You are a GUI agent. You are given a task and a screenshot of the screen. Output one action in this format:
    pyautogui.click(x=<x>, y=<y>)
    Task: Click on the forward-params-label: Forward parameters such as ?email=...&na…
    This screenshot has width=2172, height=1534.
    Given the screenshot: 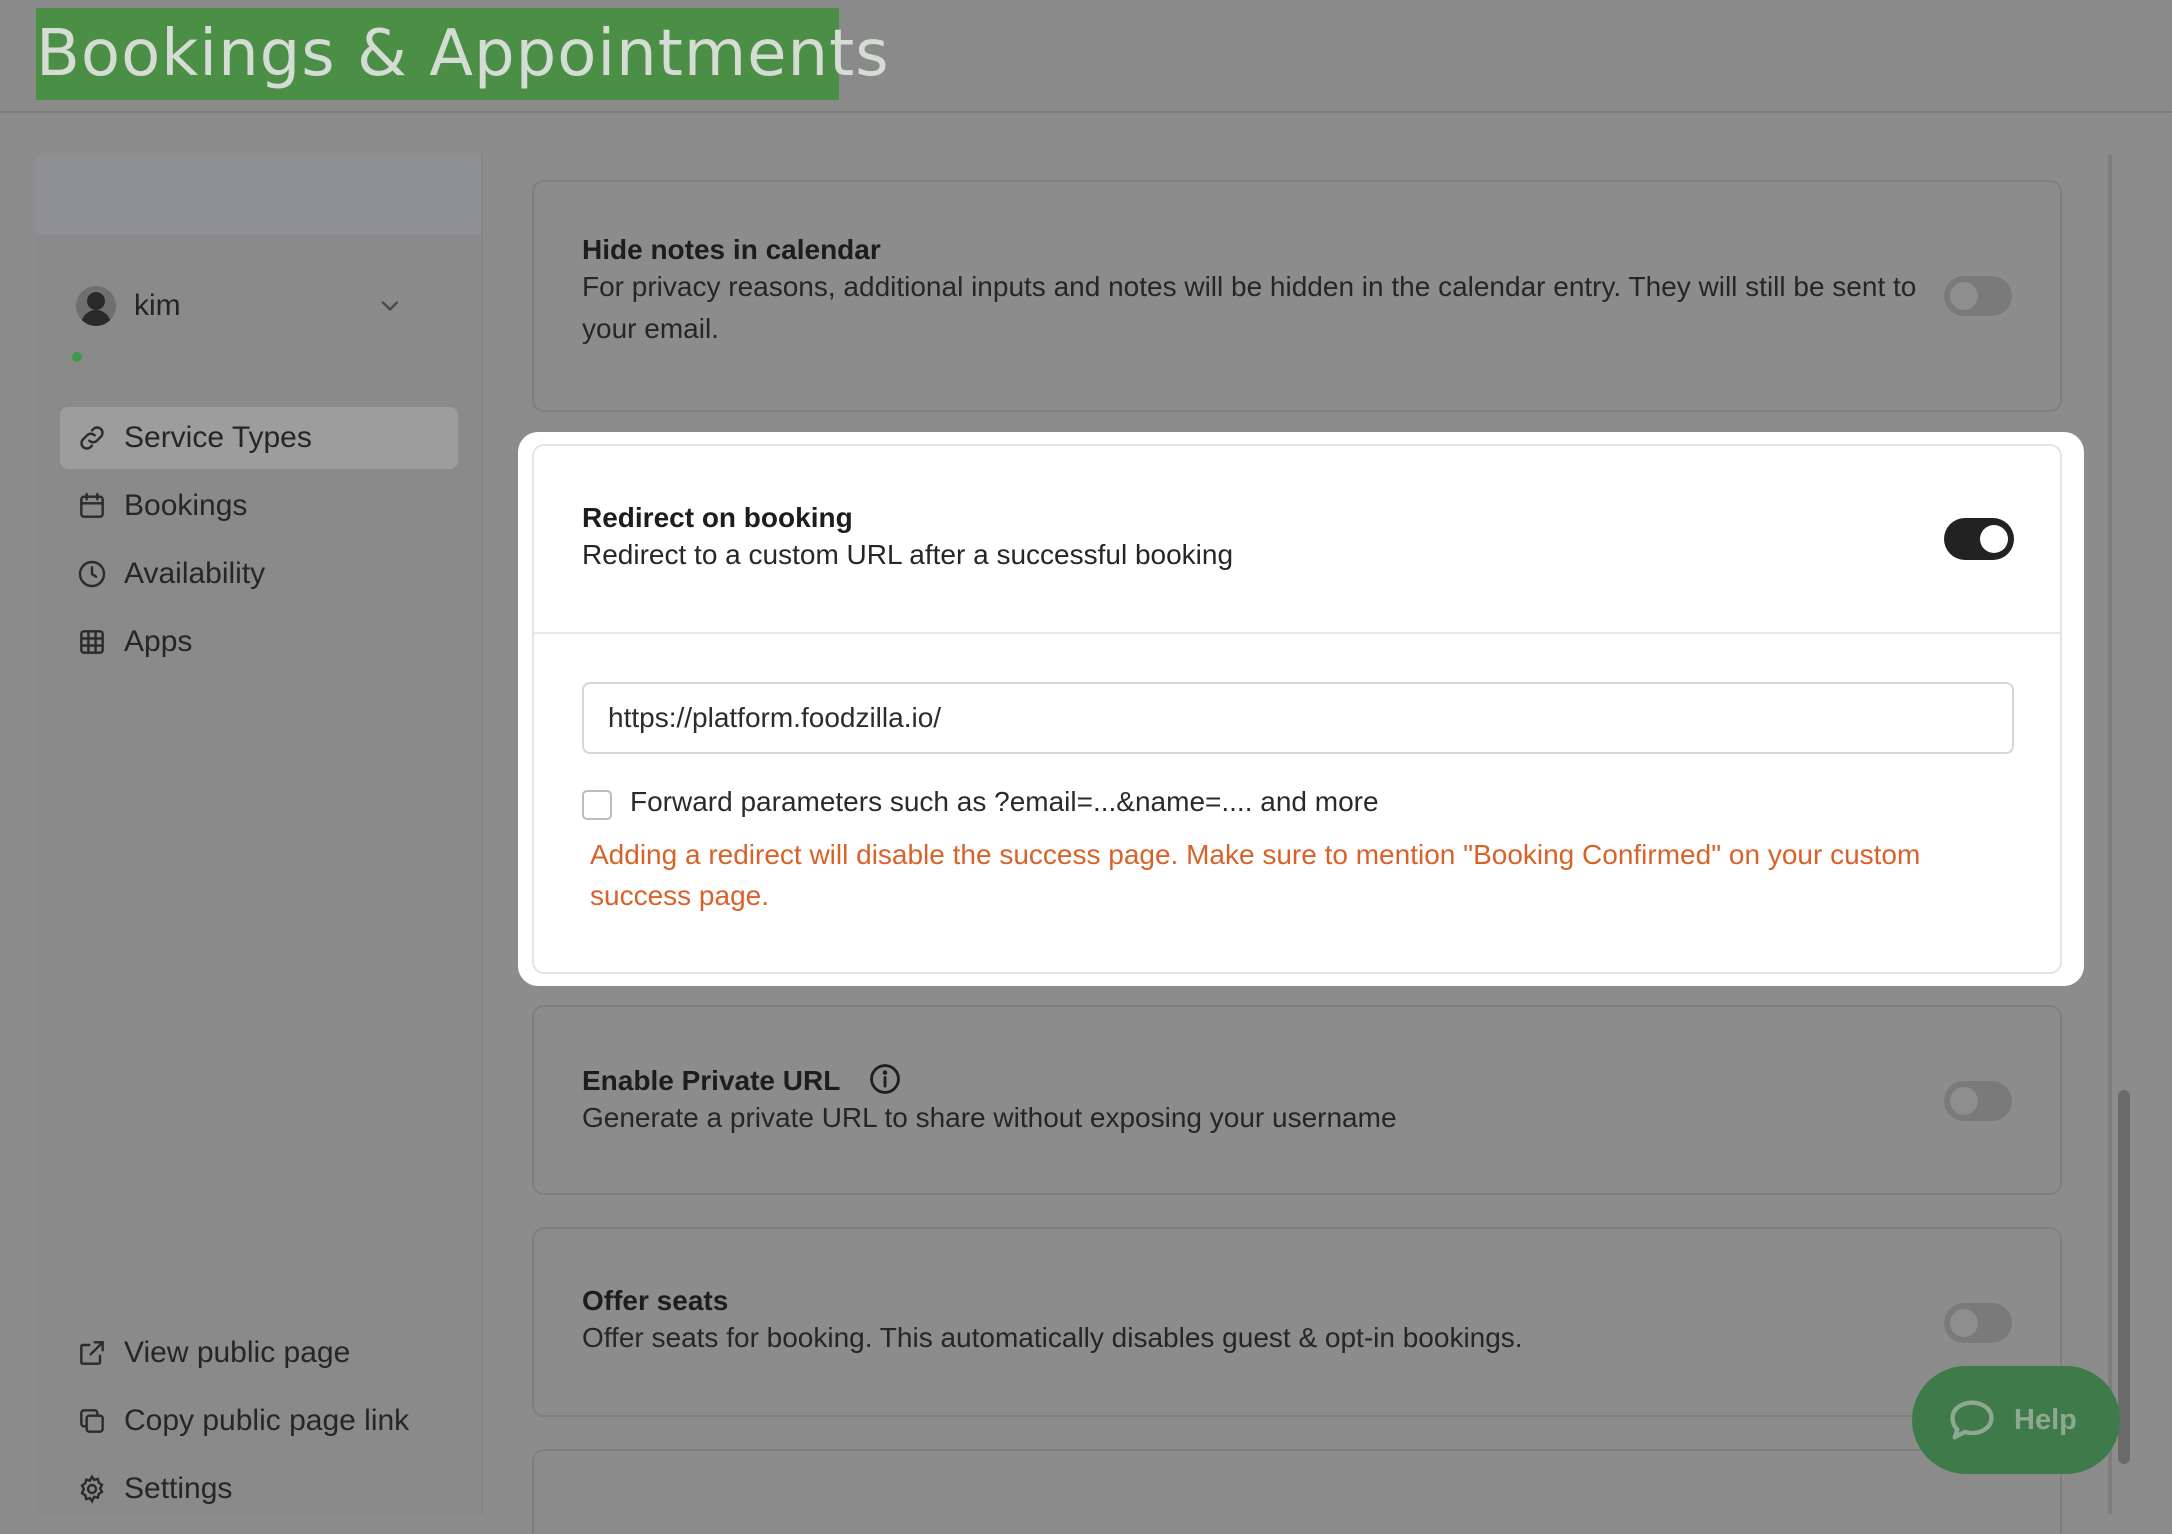 What is the action you would take?
    pyautogui.click(x=1004, y=802)
    